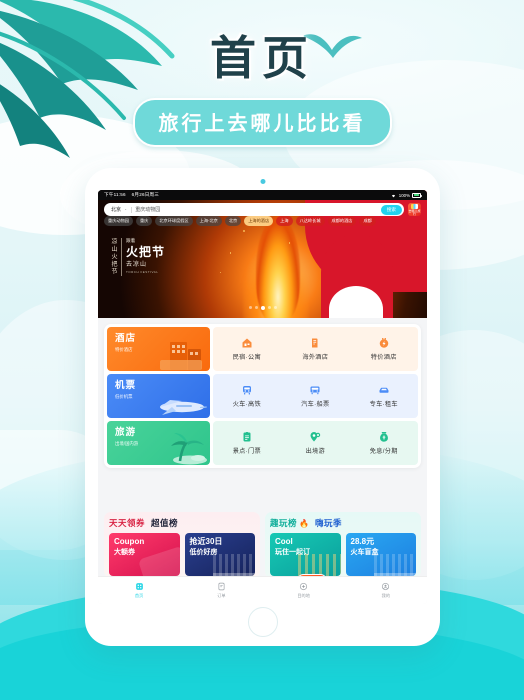 This screenshot has width=524, height=700. What do you see at coordinates (259, 221) in the screenshot?
I see `chip: 上海的酒店` at bounding box center [259, 221].